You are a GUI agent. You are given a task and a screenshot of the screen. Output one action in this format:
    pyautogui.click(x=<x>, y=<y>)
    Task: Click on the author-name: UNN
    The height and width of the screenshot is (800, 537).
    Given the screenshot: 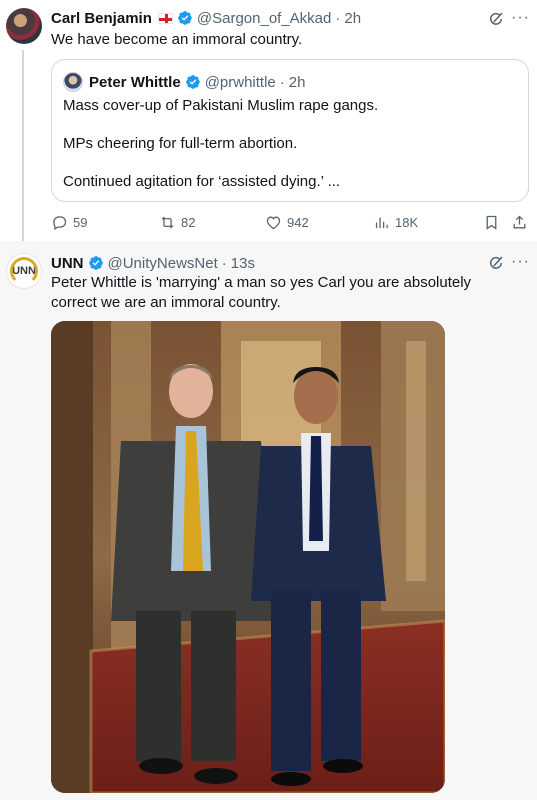 What is the action you would take?
    pyautogui.click(x=67, y=263)
    